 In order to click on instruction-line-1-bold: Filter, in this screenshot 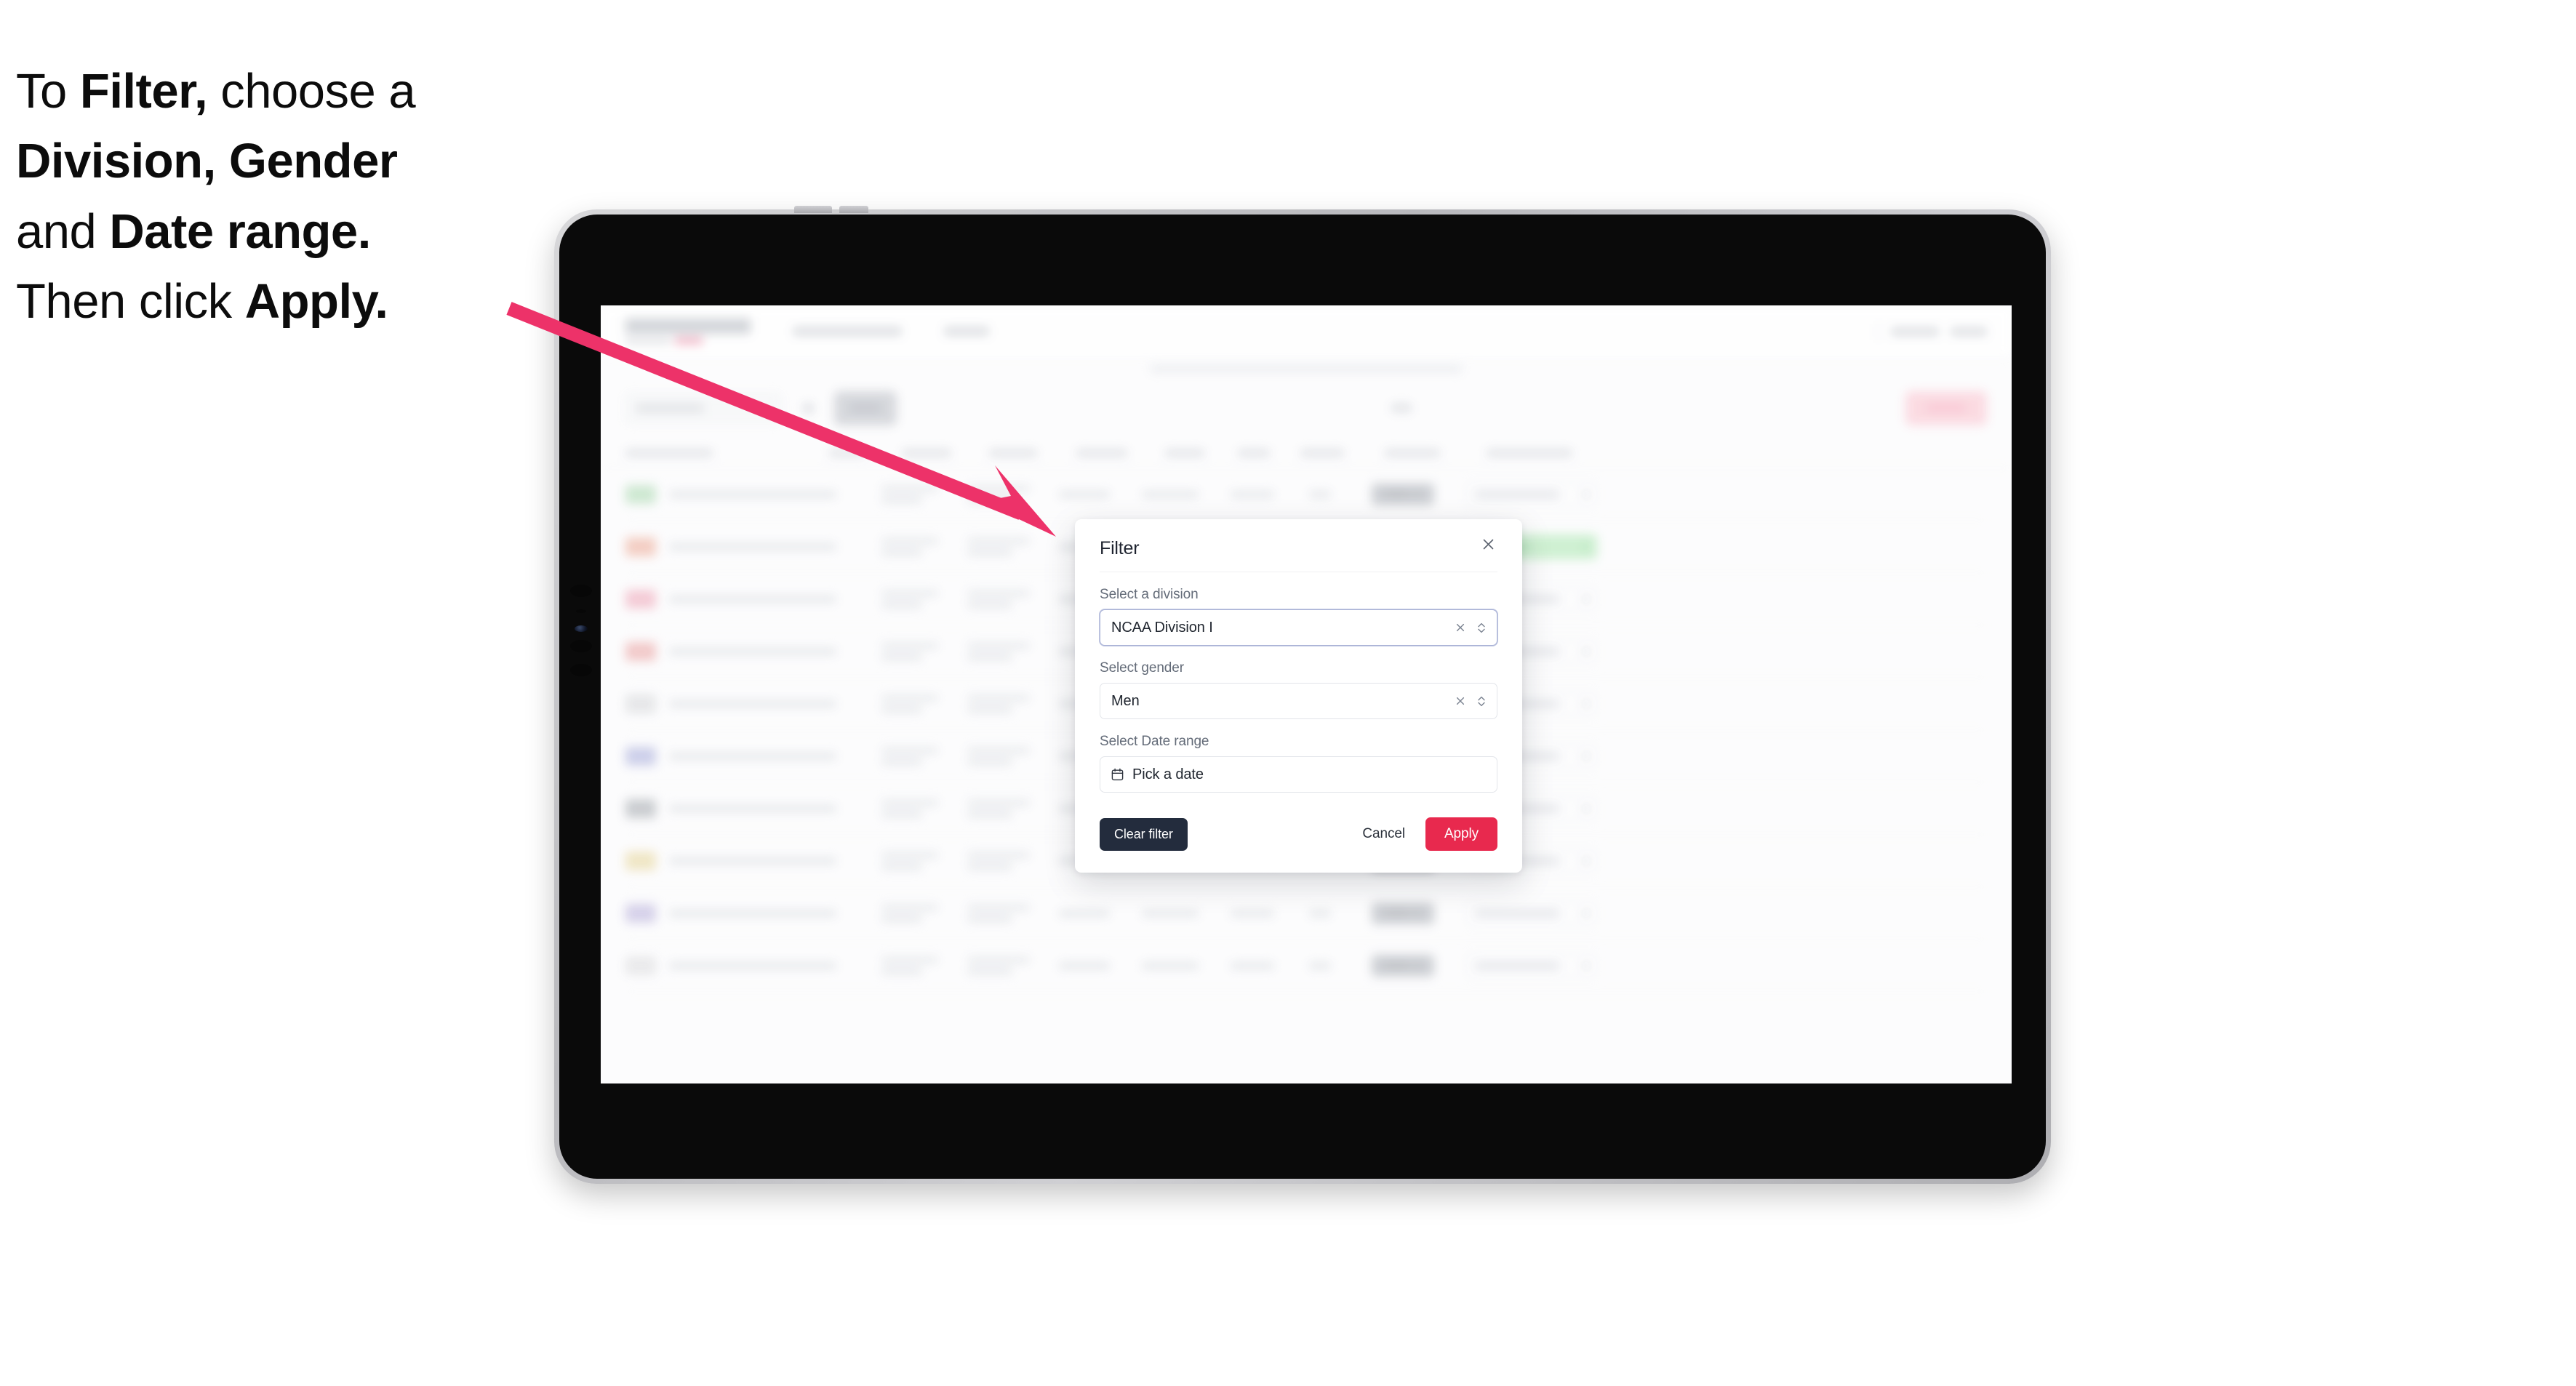, I will do `click(143, 92)`.